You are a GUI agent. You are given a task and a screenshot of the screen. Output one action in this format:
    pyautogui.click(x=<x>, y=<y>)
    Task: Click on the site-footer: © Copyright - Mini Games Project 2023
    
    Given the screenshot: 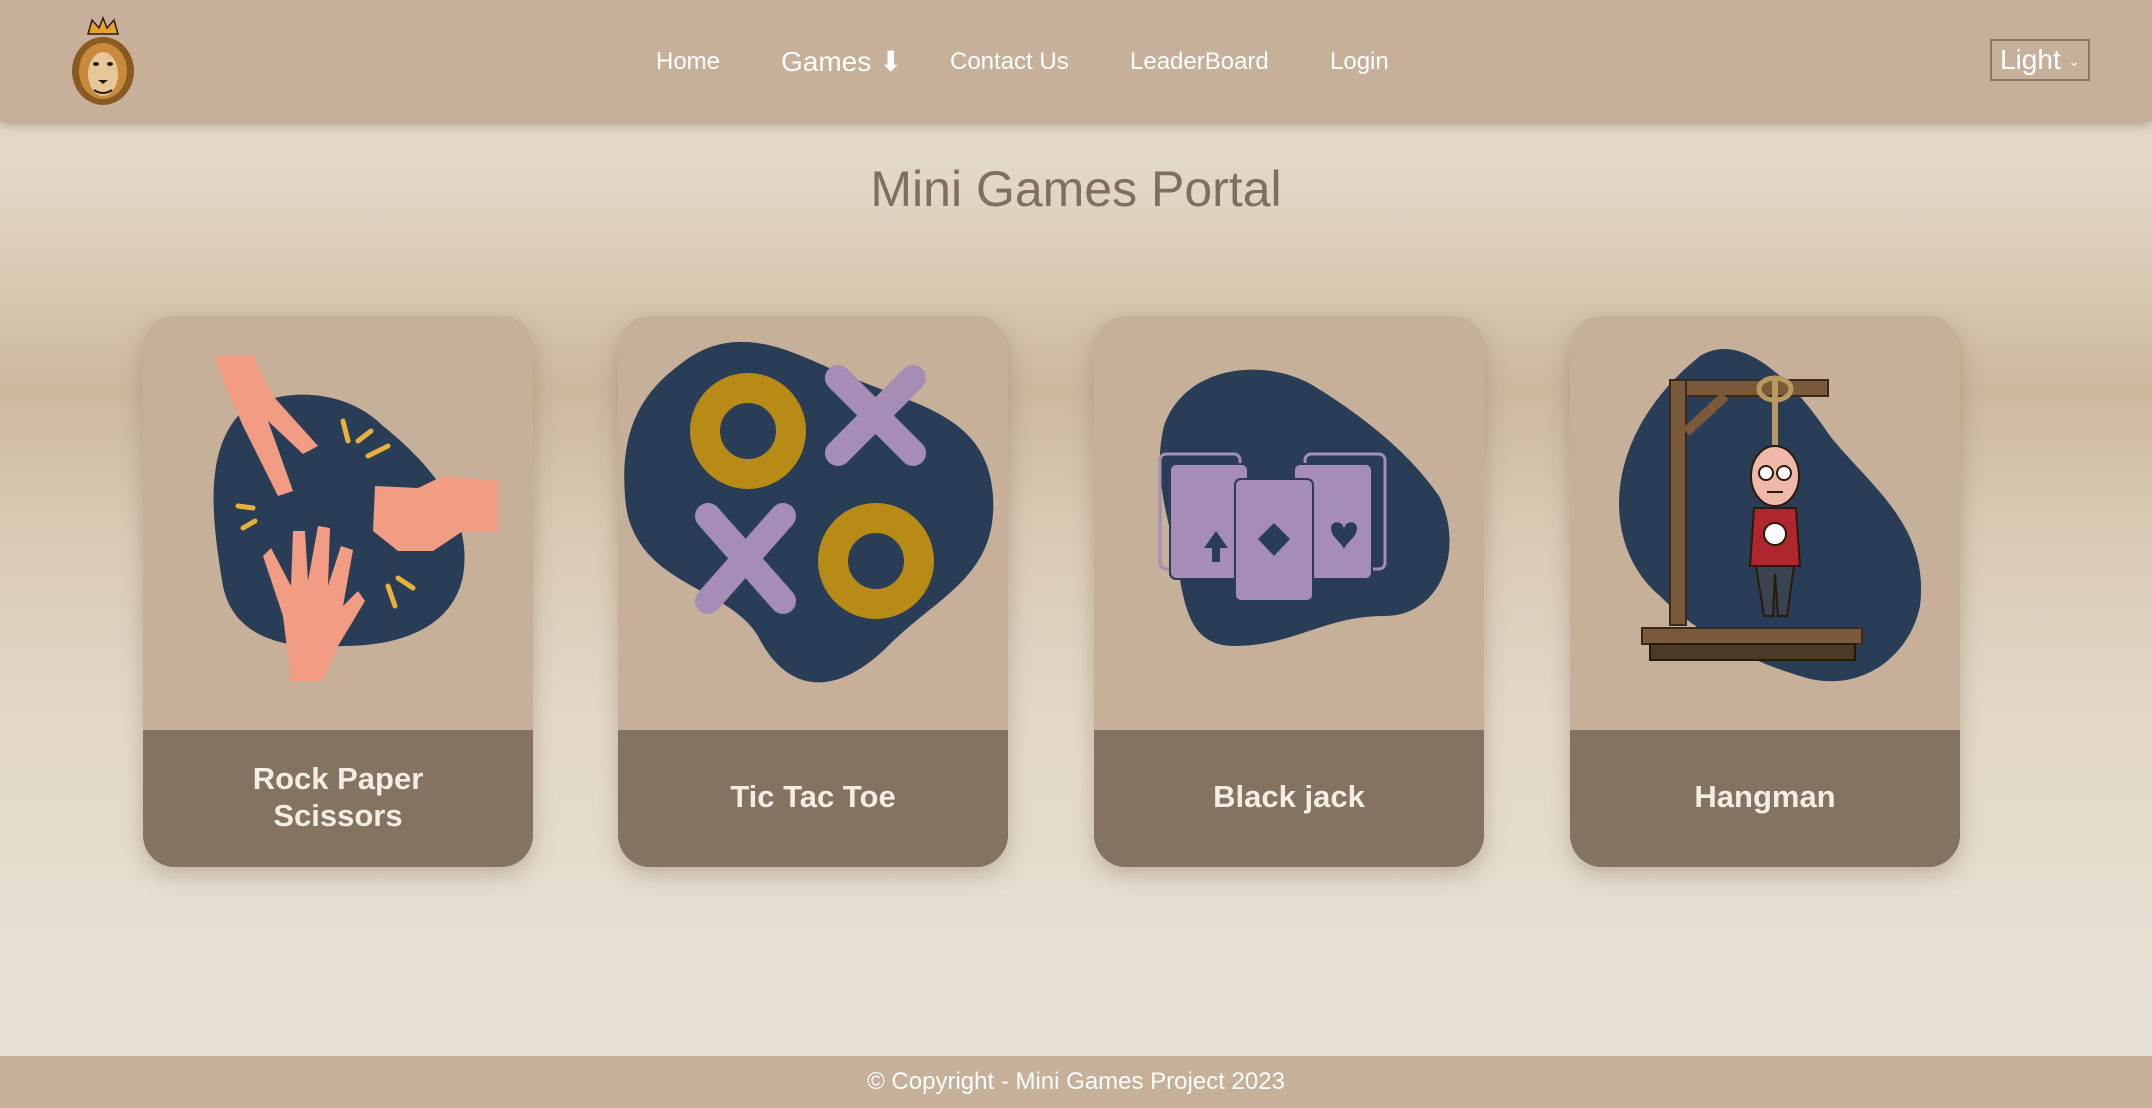 What is the action you would take?
    pyautogui.click(x=1076, y=1082)
    